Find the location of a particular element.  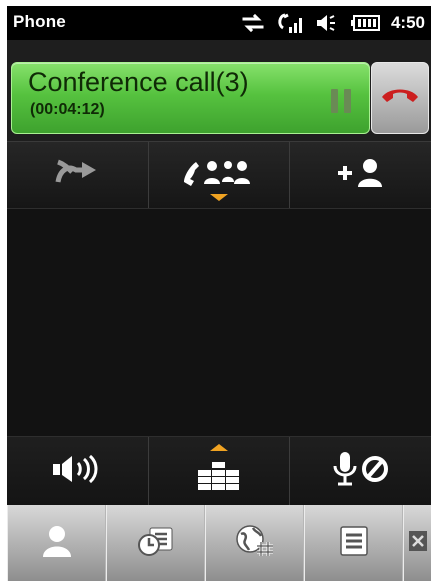

keypad-button is located at coordinates (220, 471).